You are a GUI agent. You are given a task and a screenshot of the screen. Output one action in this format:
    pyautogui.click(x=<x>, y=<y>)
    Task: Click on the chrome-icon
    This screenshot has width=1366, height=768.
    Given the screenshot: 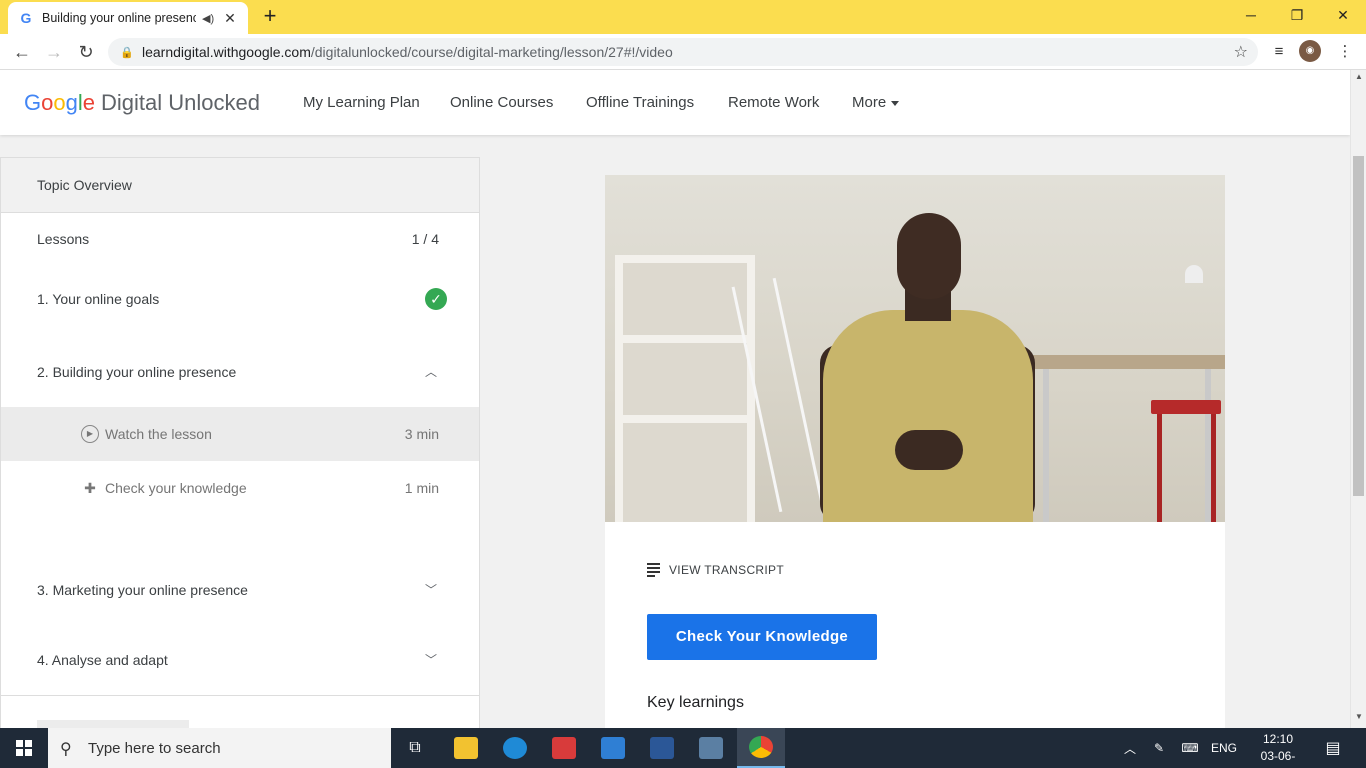 What is the action you would take?
    pyautogui.click(x=761, y=747)
    